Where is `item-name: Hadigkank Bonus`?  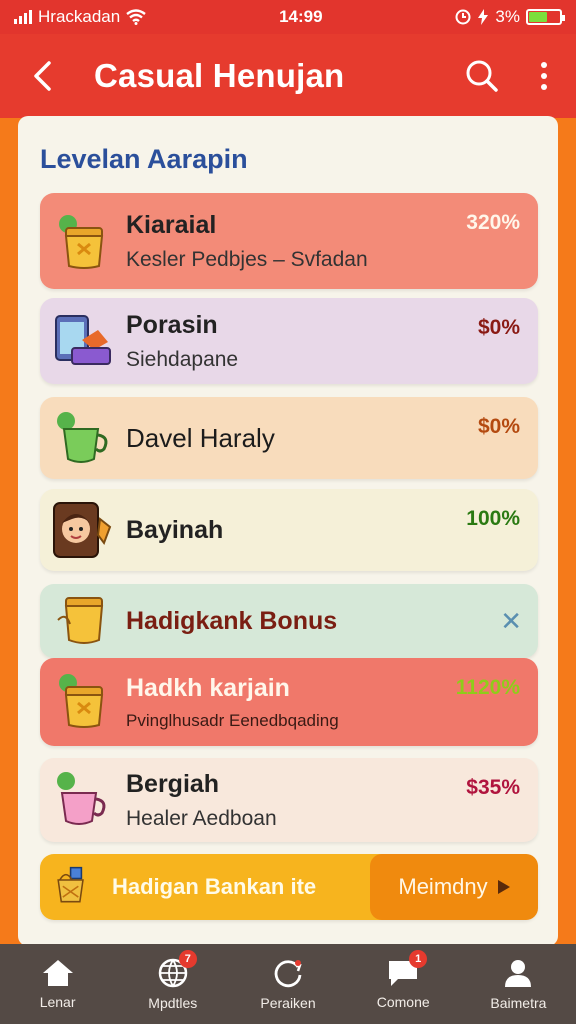 item-name: Hadigkank Bonus is located at coordinates (232, 620).